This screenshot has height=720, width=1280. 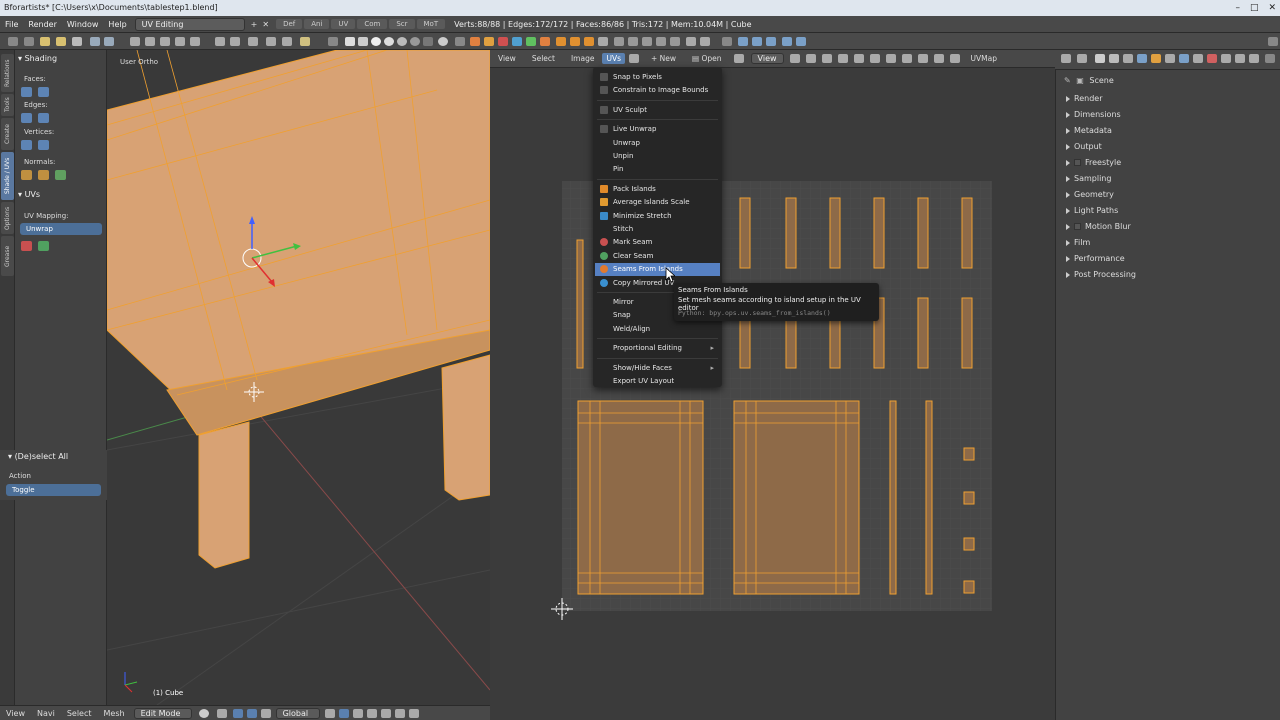 I want to click on camera4-icon, so click(x=787, y=41).